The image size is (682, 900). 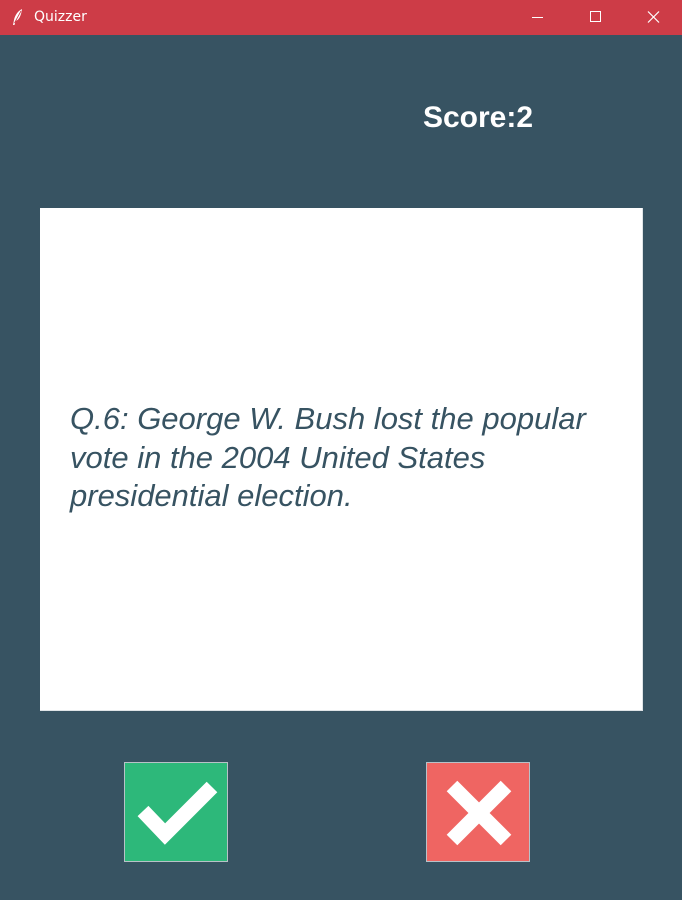 I want to click on checkmark-icon, so click(x=177, y=813).